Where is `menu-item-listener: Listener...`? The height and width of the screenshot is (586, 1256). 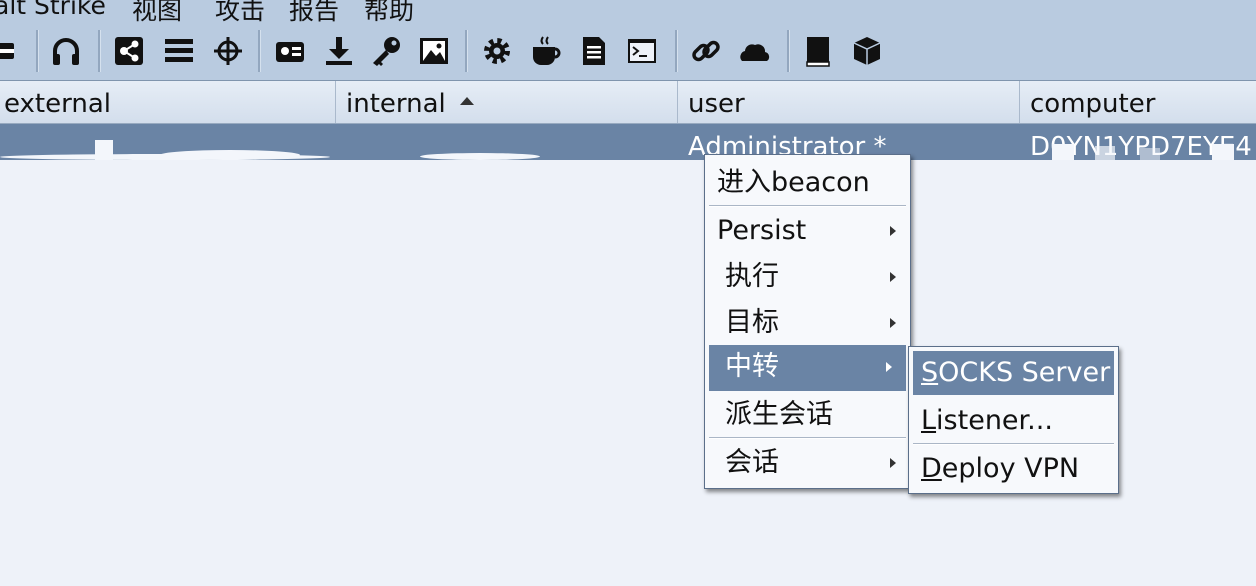 menu-item-listener: Listener... is located at coordinates (1013, 421).